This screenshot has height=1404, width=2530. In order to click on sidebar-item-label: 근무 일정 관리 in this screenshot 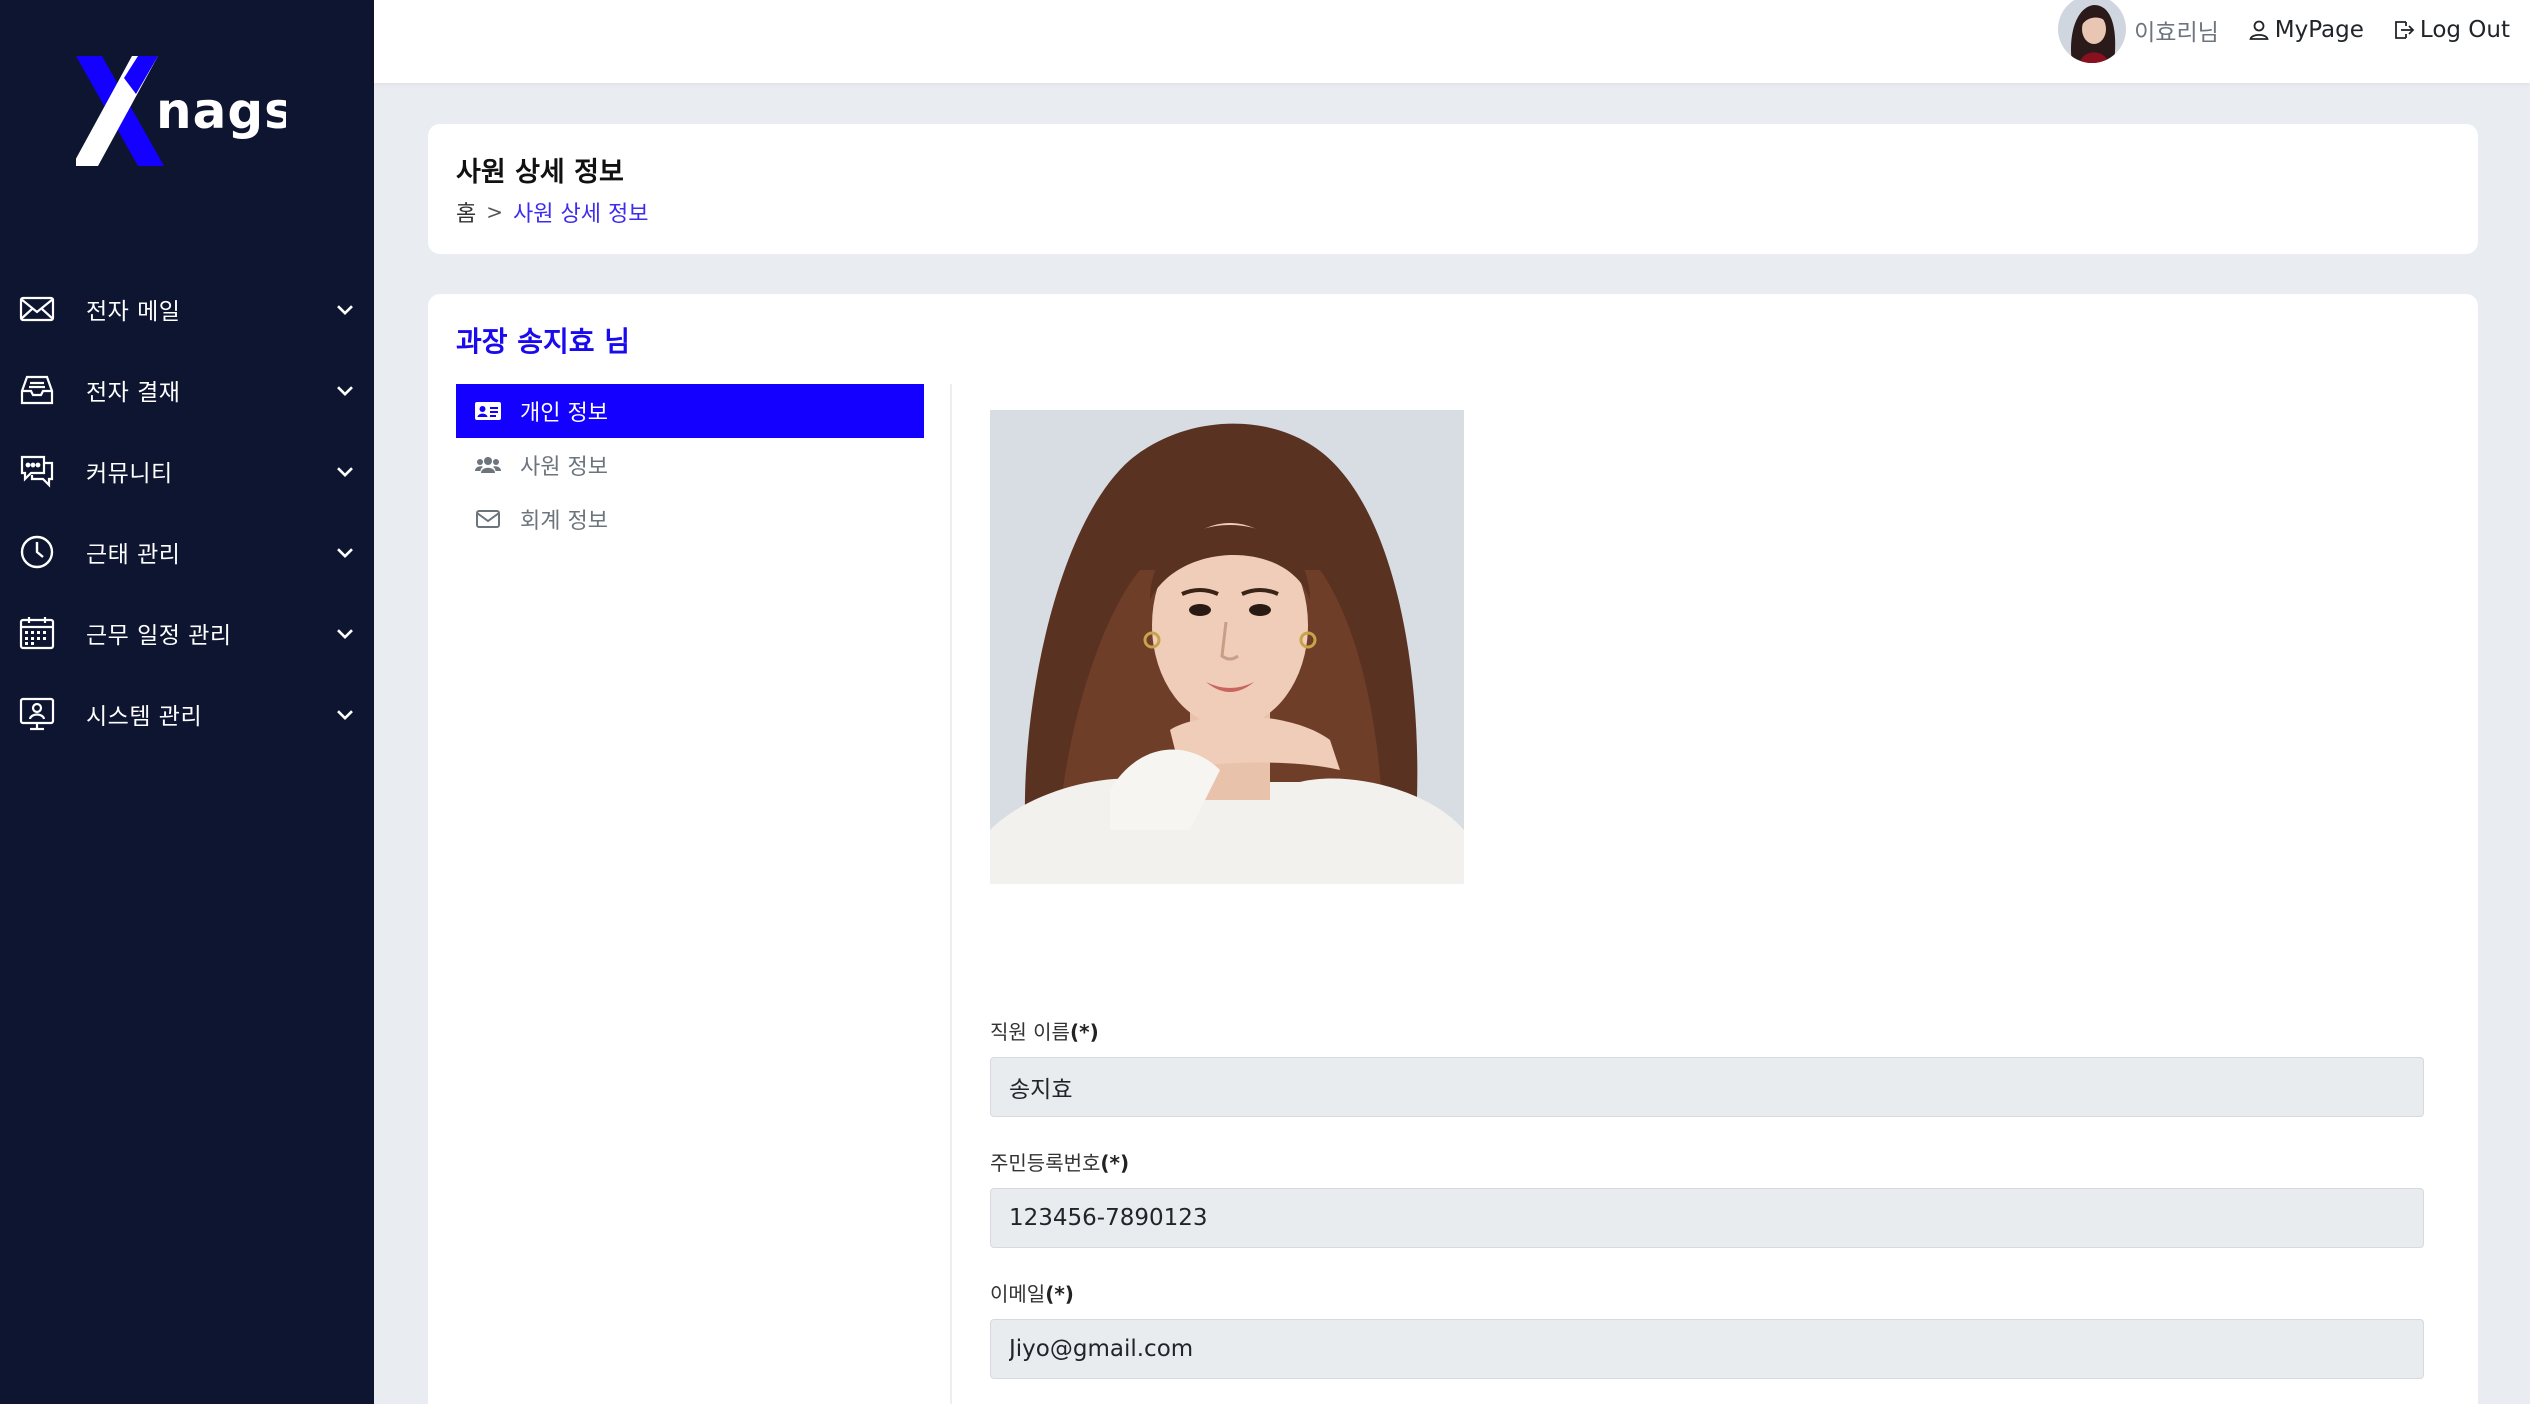, I will do `click(159, 635)`.